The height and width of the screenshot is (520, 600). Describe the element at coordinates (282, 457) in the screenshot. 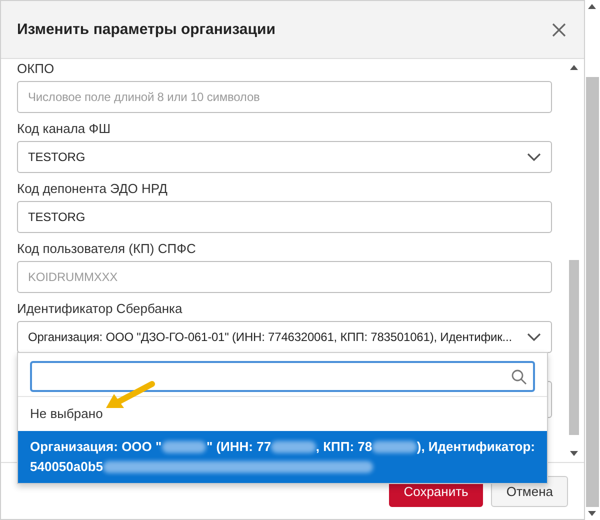

I see `dropdown-option: Организация: ООО " " (ИНН: 77 , КПП: 78 ), Идентификатор: 540050a0b5` at that location.